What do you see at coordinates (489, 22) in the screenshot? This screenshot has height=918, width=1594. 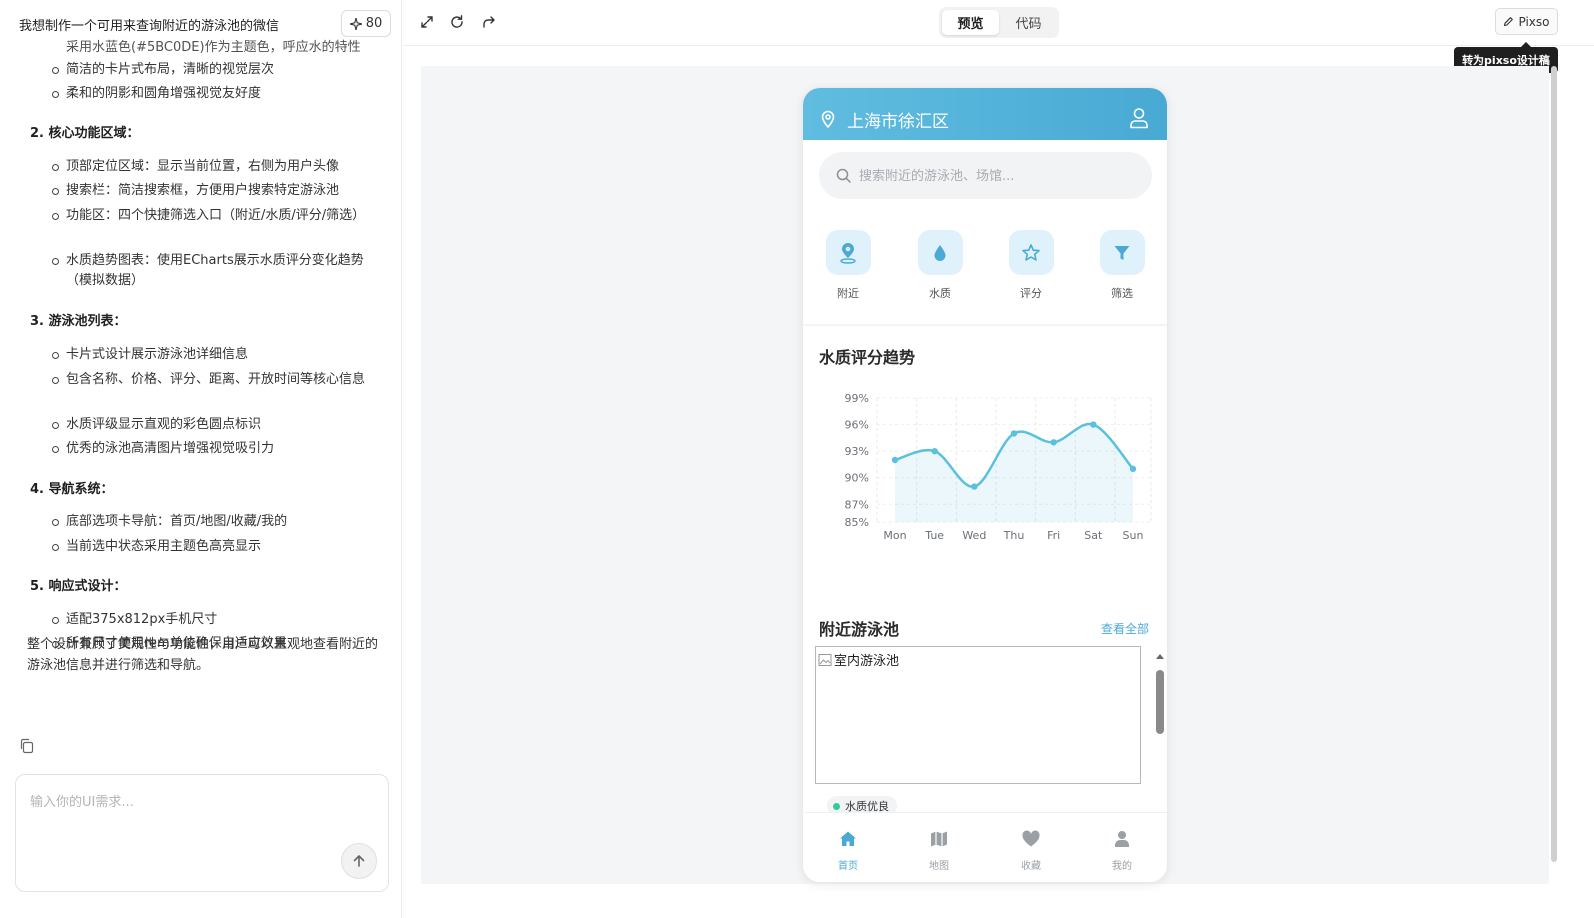 I see `redo-icon` at bounding box center [489, 22].